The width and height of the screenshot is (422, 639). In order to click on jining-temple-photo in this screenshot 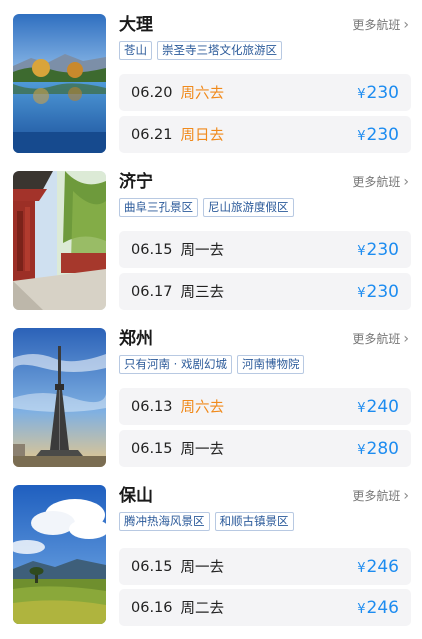, I will do `click(59, 240)`.